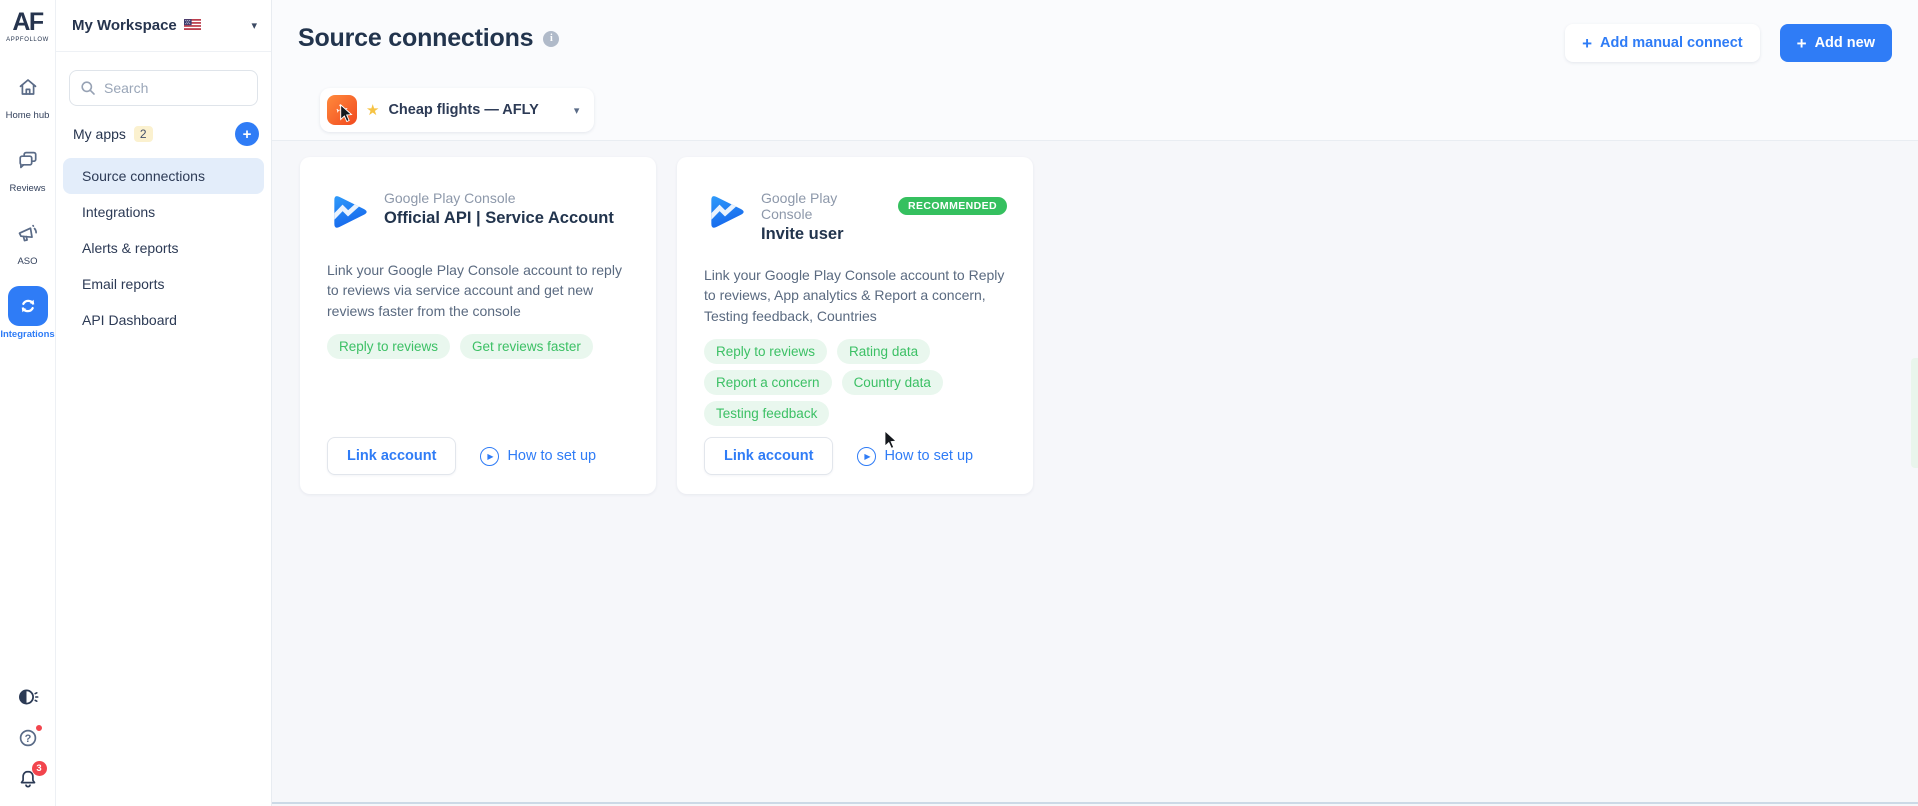  What do you see at coordinates (129, 320) in the screenshot?
I see `sidebar-item-label: API Dashboard` at bounding box center [129, 320].